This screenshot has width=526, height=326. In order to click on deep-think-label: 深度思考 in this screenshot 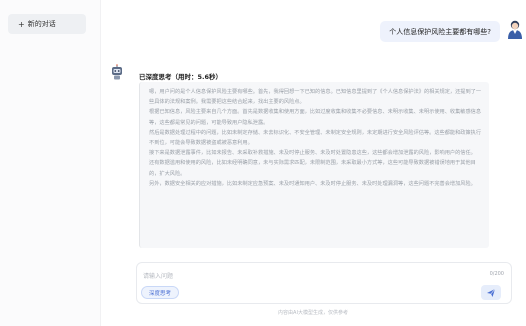, I will do `click(160, 293)`.